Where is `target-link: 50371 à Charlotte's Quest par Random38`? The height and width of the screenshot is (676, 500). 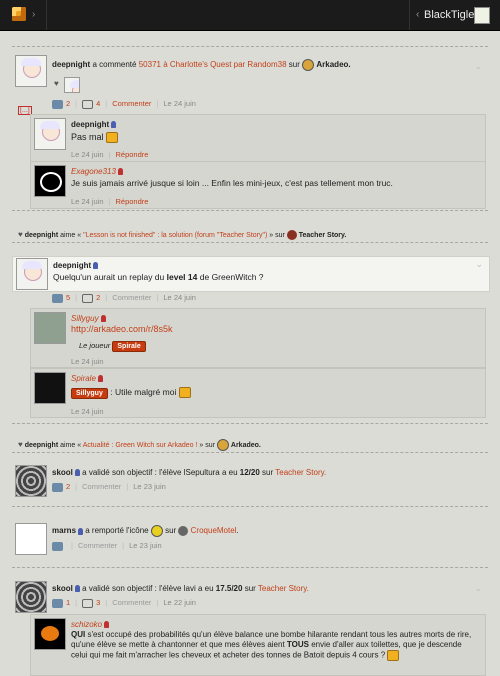 target-link: 50371 à Charlotte's Quest par Random38 is located at coordinates (213, 64).